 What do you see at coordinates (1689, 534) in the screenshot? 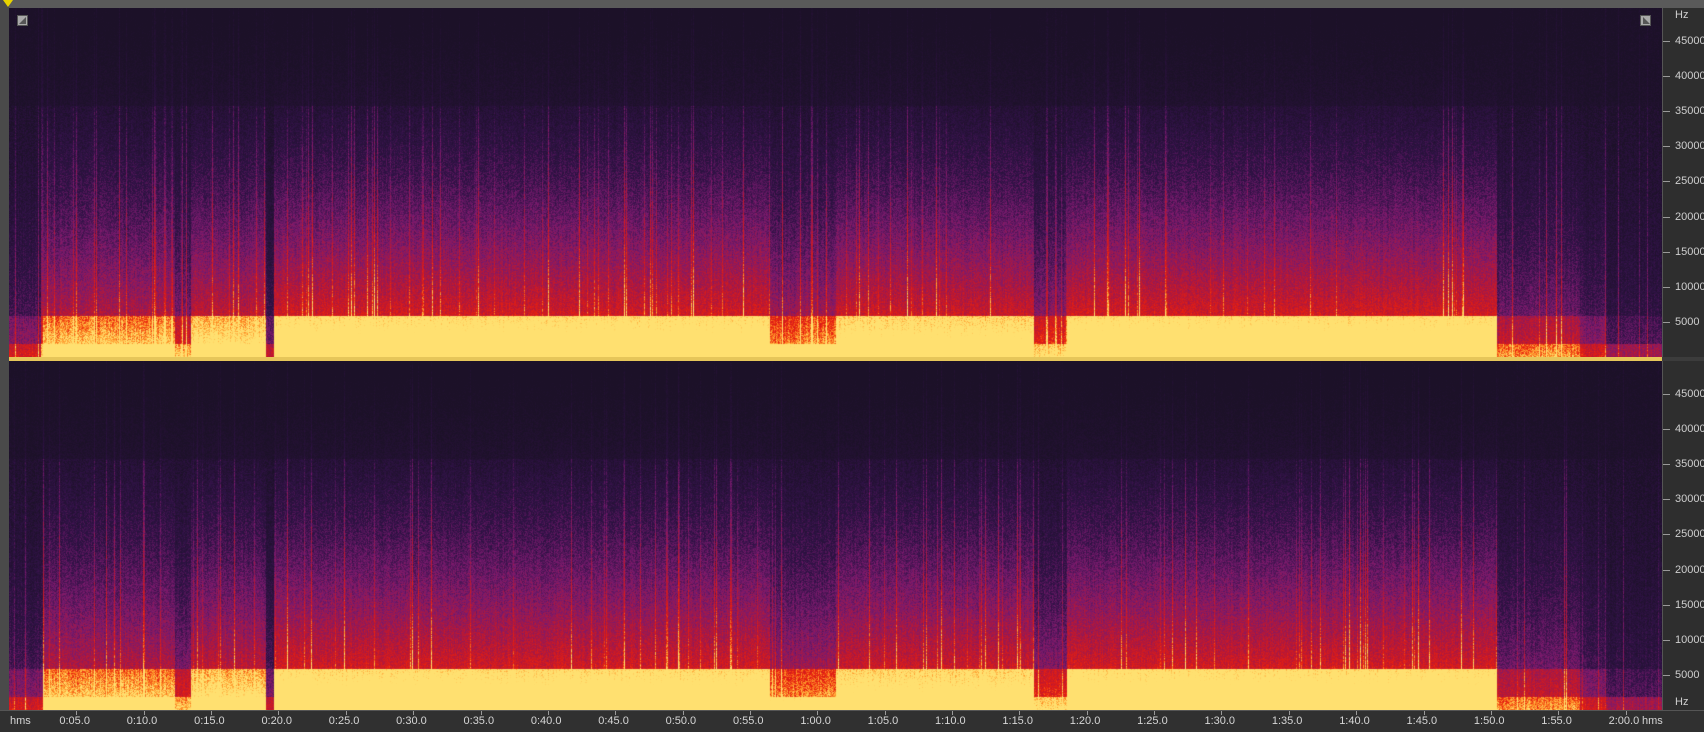
I see `bottom-frequency-label: 25000` at bounding box center [1689, 534].